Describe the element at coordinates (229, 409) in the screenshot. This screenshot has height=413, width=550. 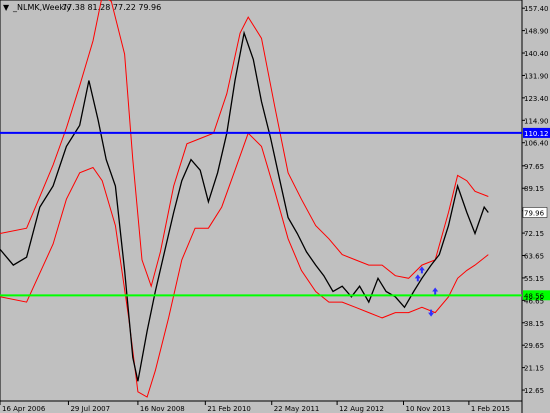
I see `x-tick-label: 21 Feb 2010` at that location.